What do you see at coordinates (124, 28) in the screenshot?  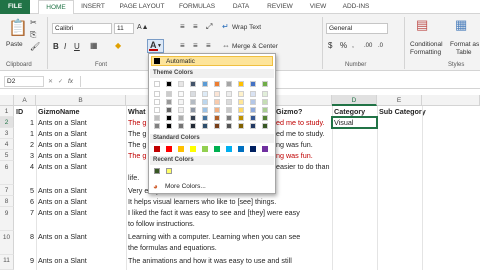 I see `font-size-box: 11` at bounding box center [124, 28].